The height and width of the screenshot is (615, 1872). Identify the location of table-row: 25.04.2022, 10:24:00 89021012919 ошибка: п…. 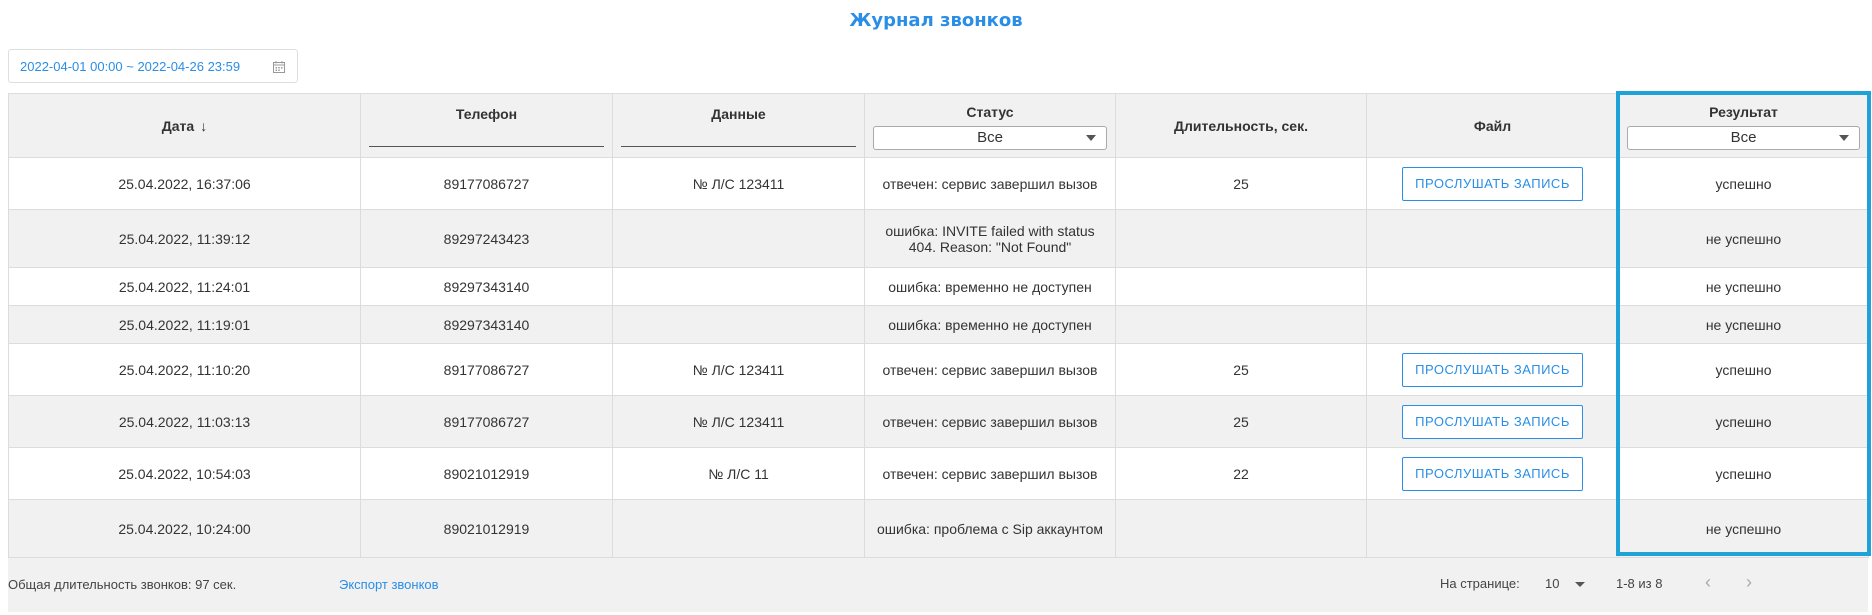
(938, 528).